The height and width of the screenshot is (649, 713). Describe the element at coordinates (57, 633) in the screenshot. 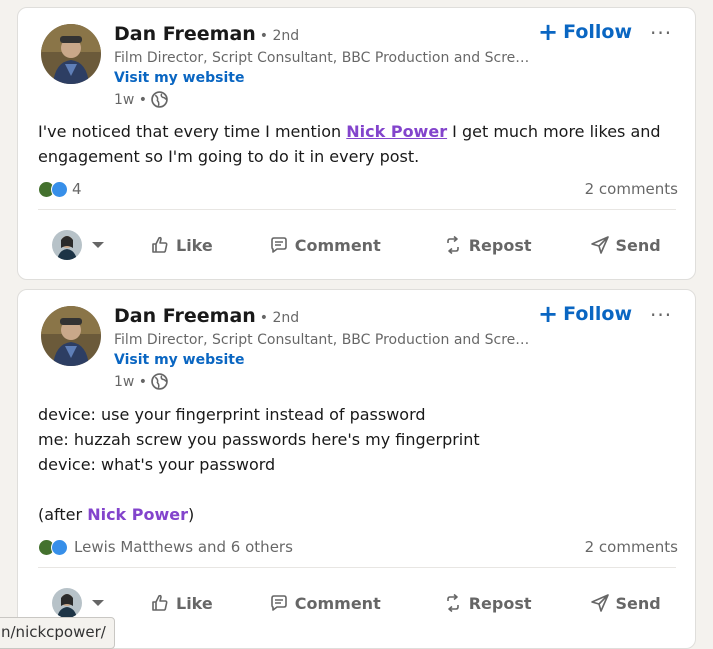

I see `link-url-tooltip: n/nickcpower/` at that location.